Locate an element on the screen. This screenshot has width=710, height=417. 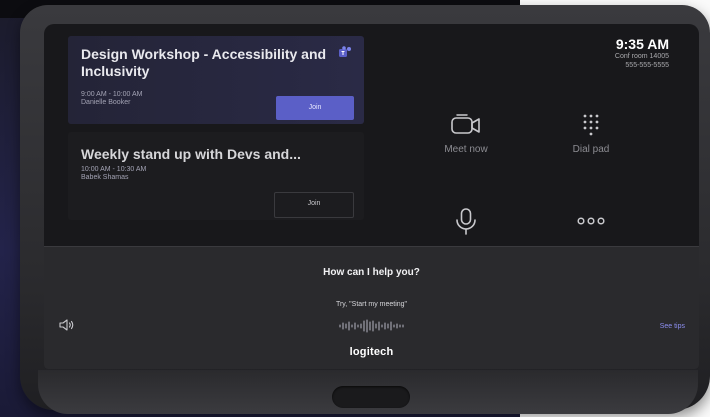
more-button is located at coordinates (591, 221).